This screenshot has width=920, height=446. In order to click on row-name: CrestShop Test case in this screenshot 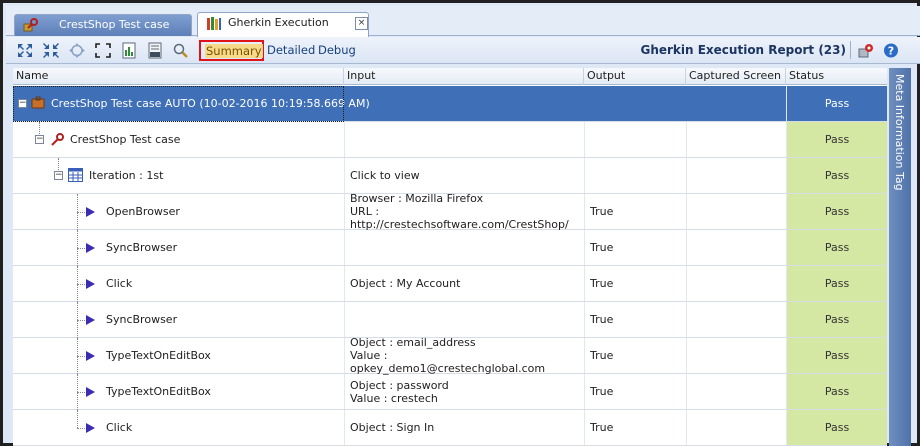, I will do `click(125, 139)`.